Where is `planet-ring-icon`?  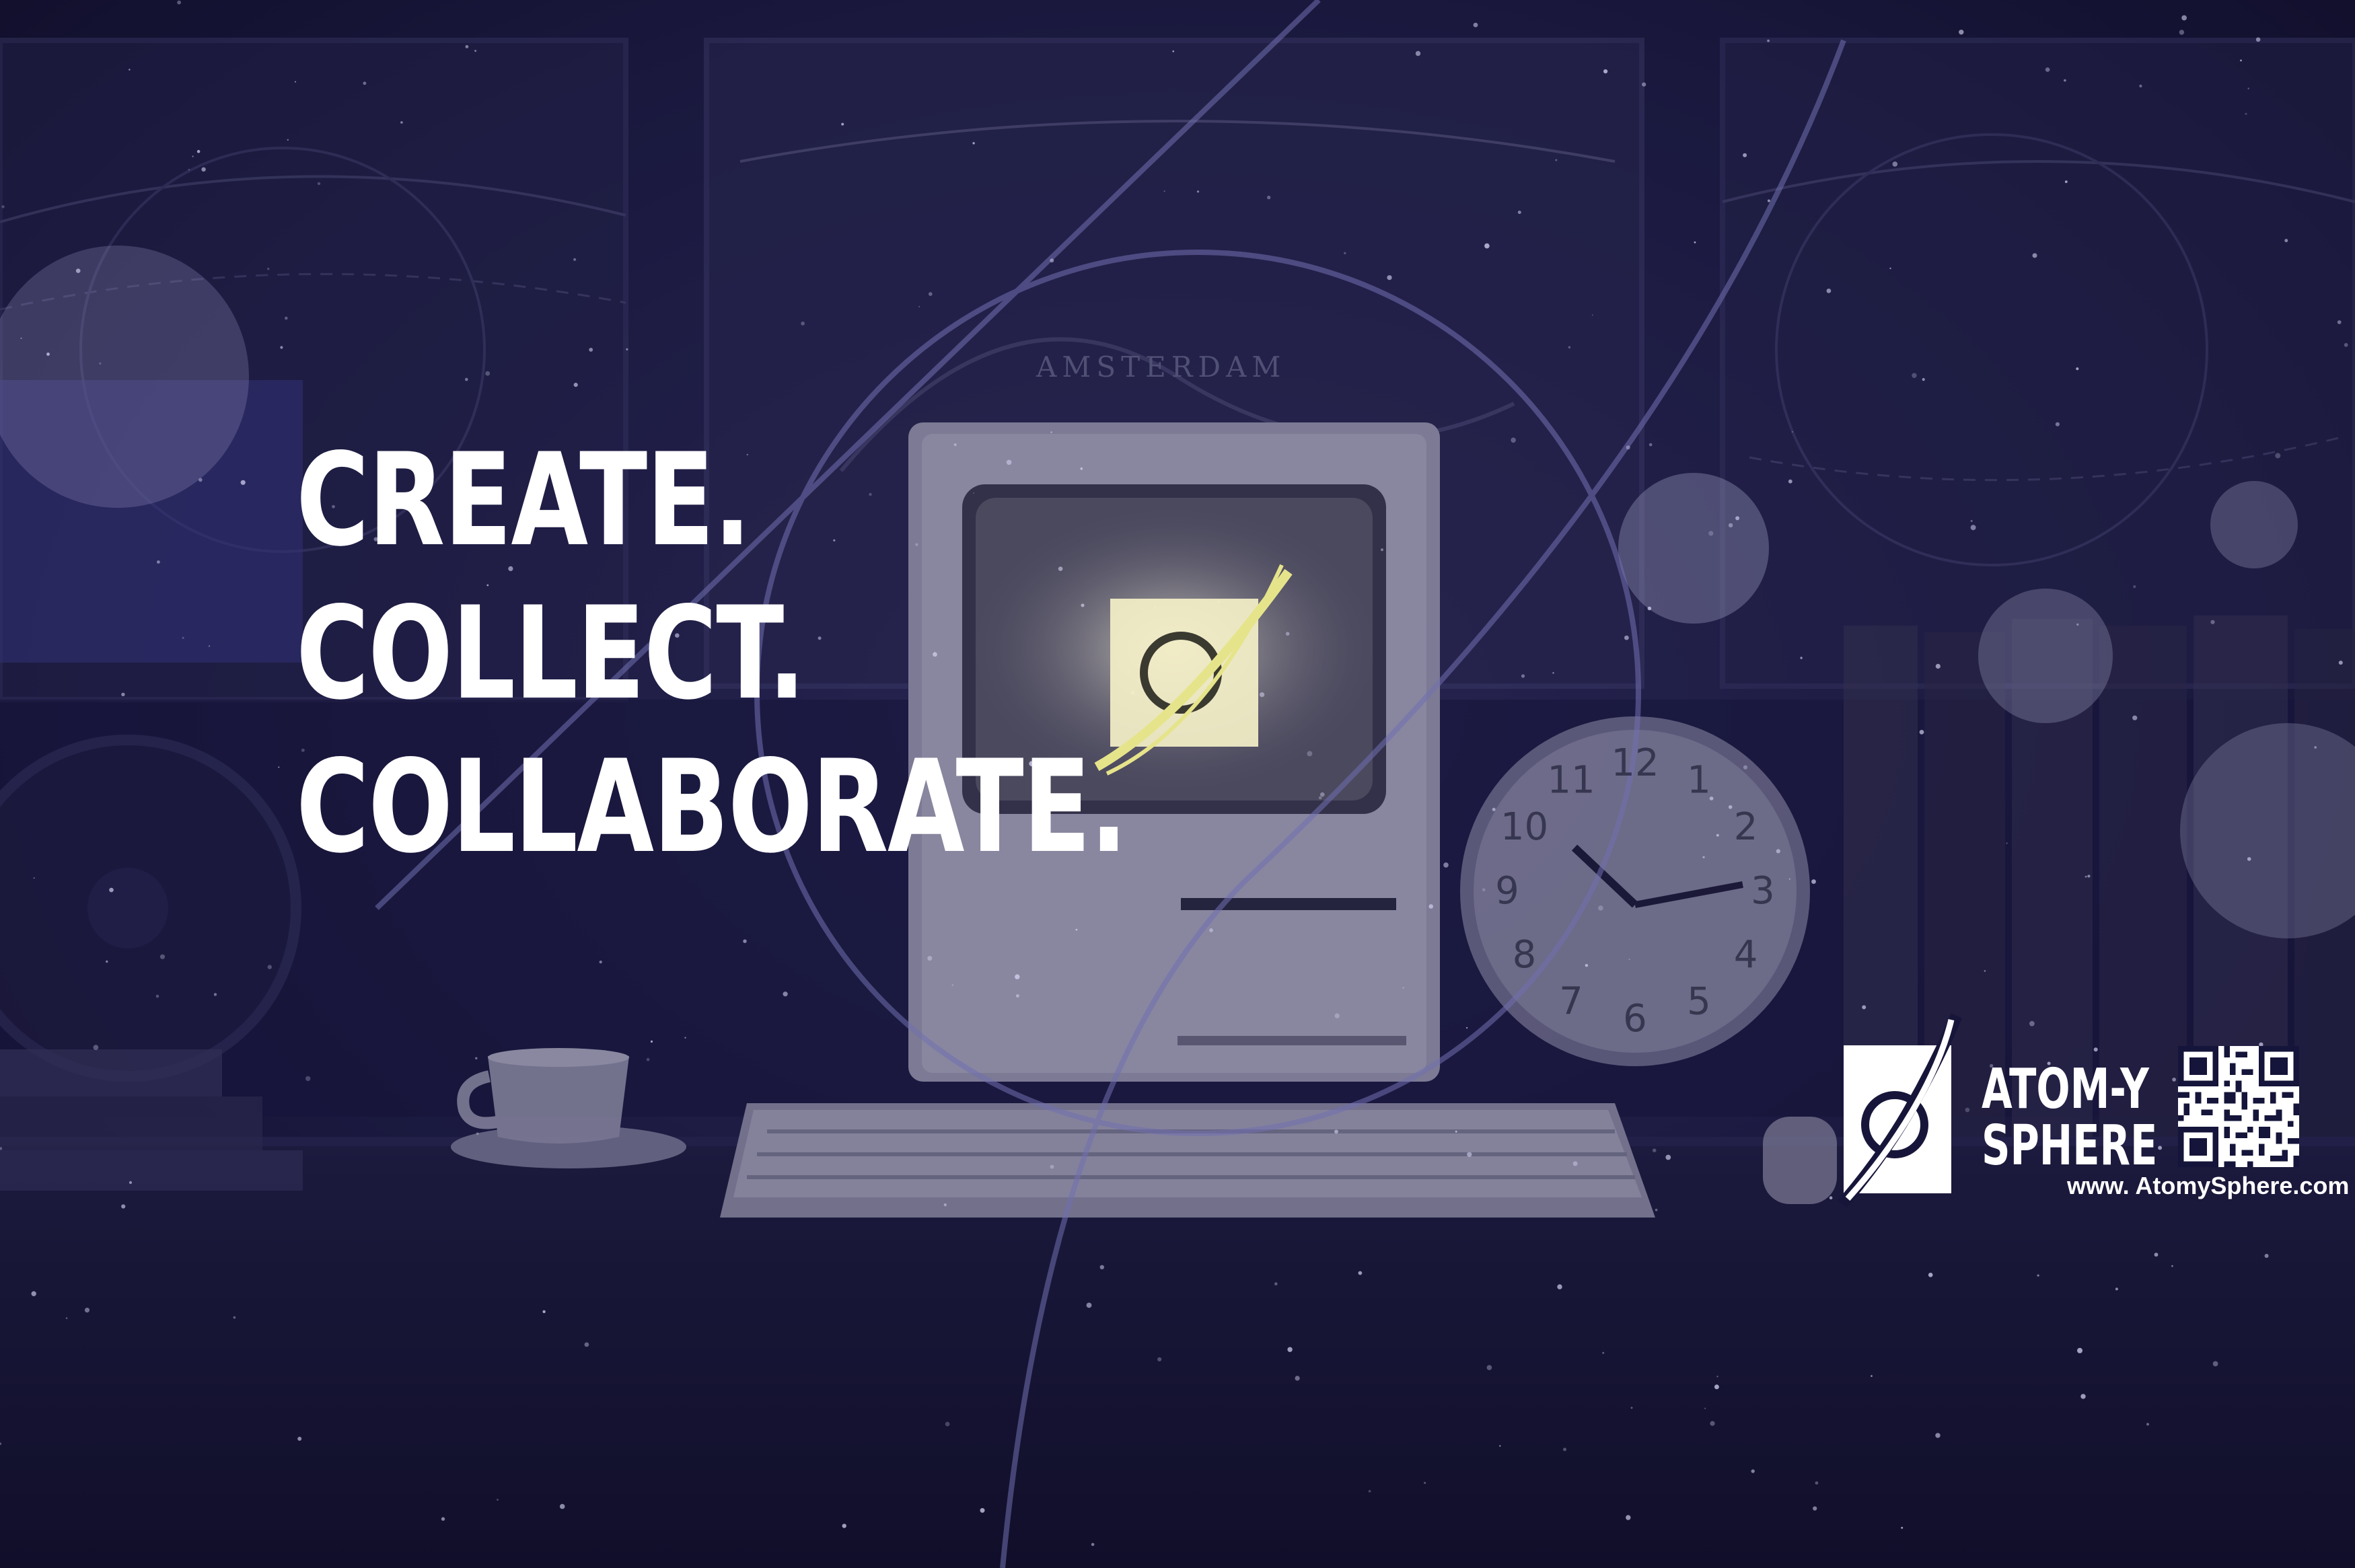
planet-ring-icon is located at coordinates (1900, 1110).